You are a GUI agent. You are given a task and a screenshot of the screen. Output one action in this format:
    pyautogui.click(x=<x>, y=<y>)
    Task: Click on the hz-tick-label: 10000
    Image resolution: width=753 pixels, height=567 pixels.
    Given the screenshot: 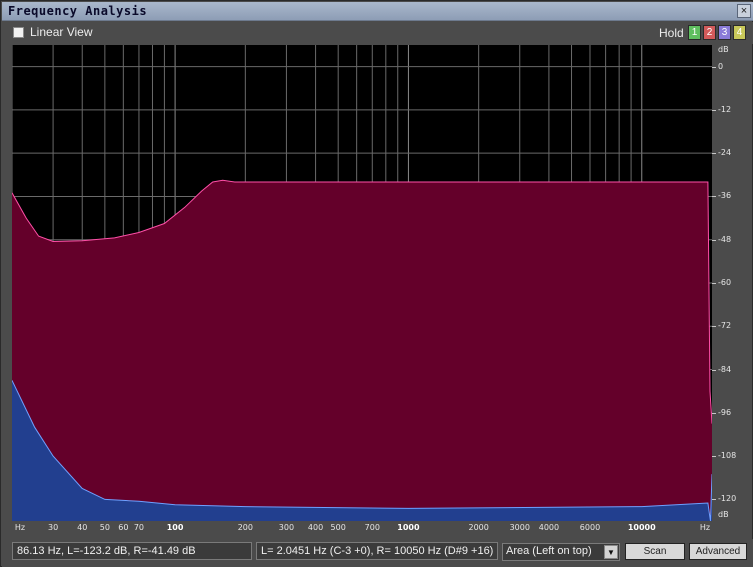 What is the action you would take?
    pyautogui.click(x=641, y=527)
    